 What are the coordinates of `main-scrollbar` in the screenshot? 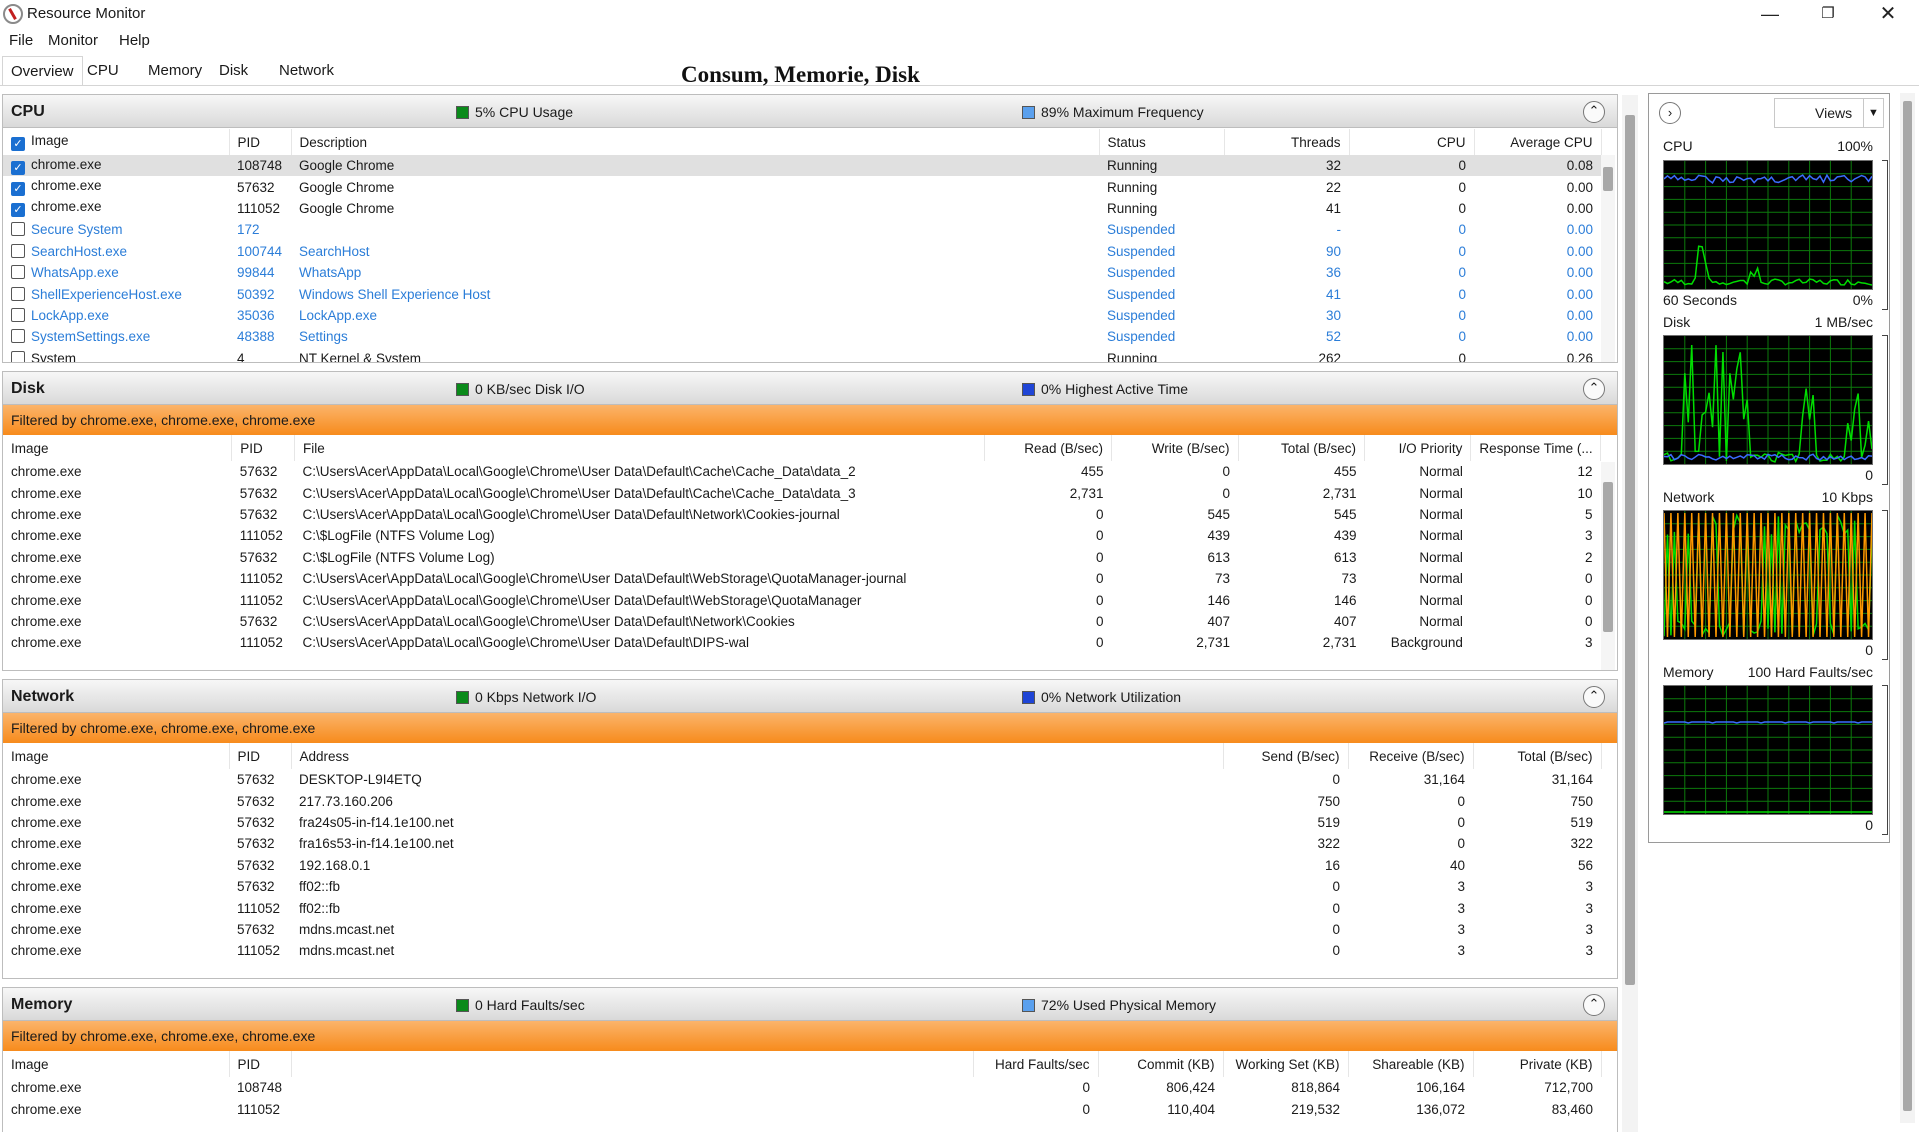 It's located at (1630, 613).